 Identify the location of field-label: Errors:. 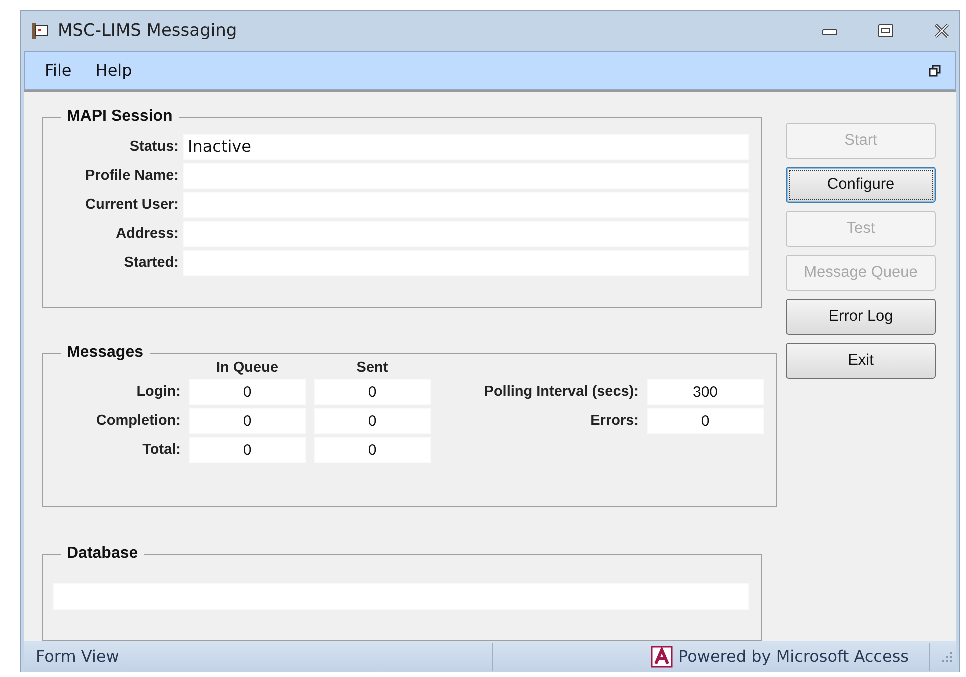
(614, 421).